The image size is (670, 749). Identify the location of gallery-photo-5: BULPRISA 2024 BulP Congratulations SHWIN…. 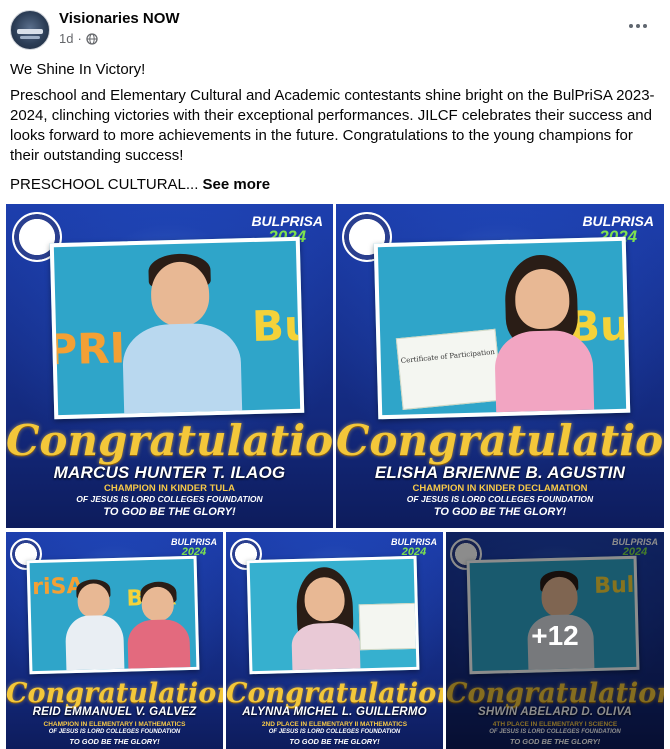
(555, 640).